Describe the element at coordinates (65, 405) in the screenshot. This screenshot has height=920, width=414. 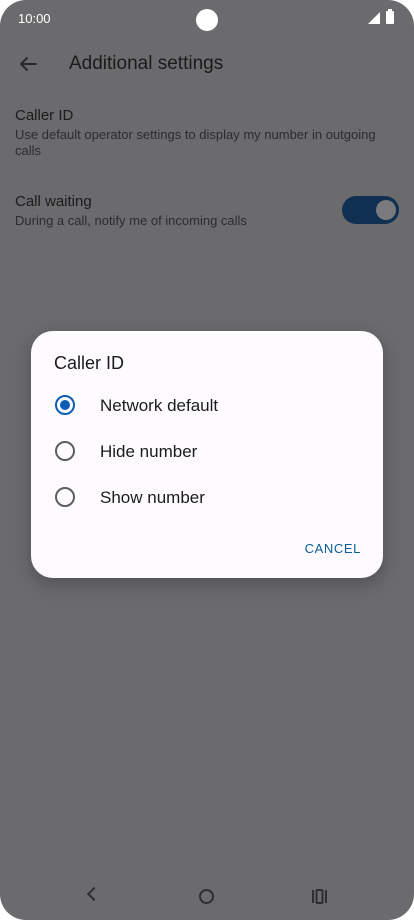
I see `radio-selected-icon` at that location.